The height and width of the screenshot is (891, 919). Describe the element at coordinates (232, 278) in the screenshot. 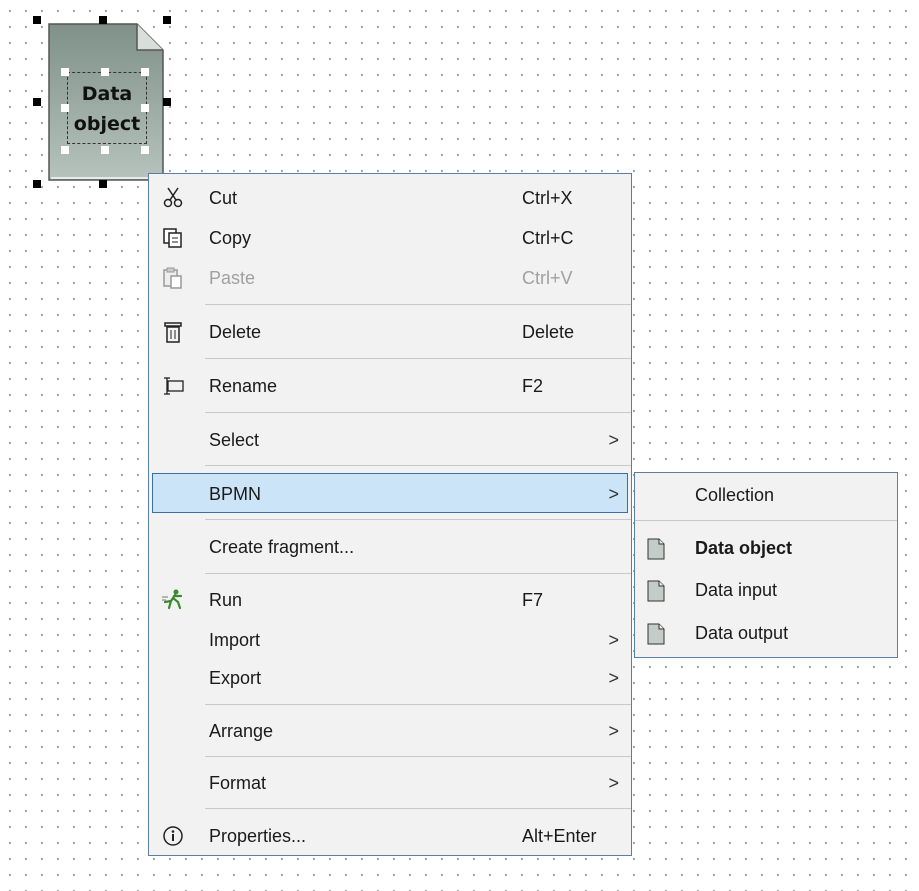

I see `menu-item-label: Paste` at that location.